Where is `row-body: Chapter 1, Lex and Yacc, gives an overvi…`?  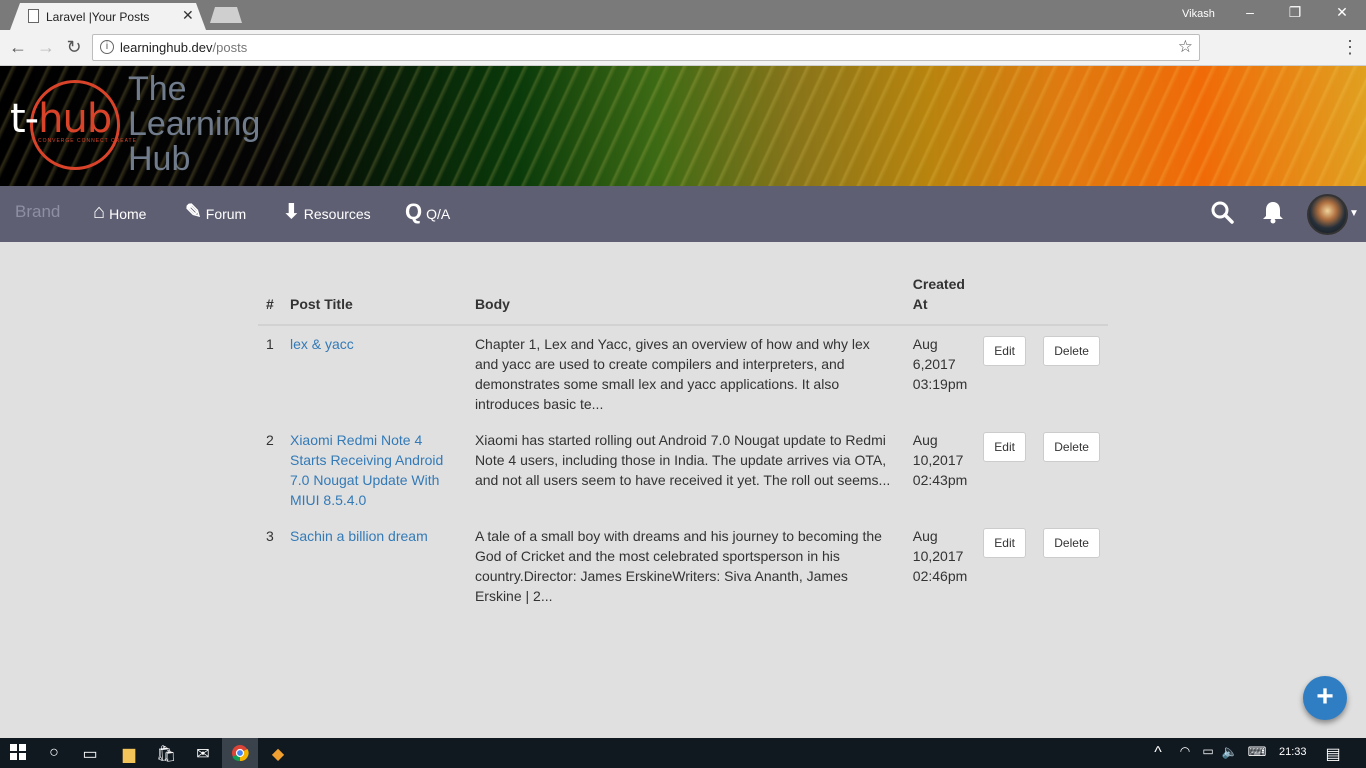 row-body: Chapter 1, Lex and Yacc, gives an overvi… is located at coordinates (672, 374).